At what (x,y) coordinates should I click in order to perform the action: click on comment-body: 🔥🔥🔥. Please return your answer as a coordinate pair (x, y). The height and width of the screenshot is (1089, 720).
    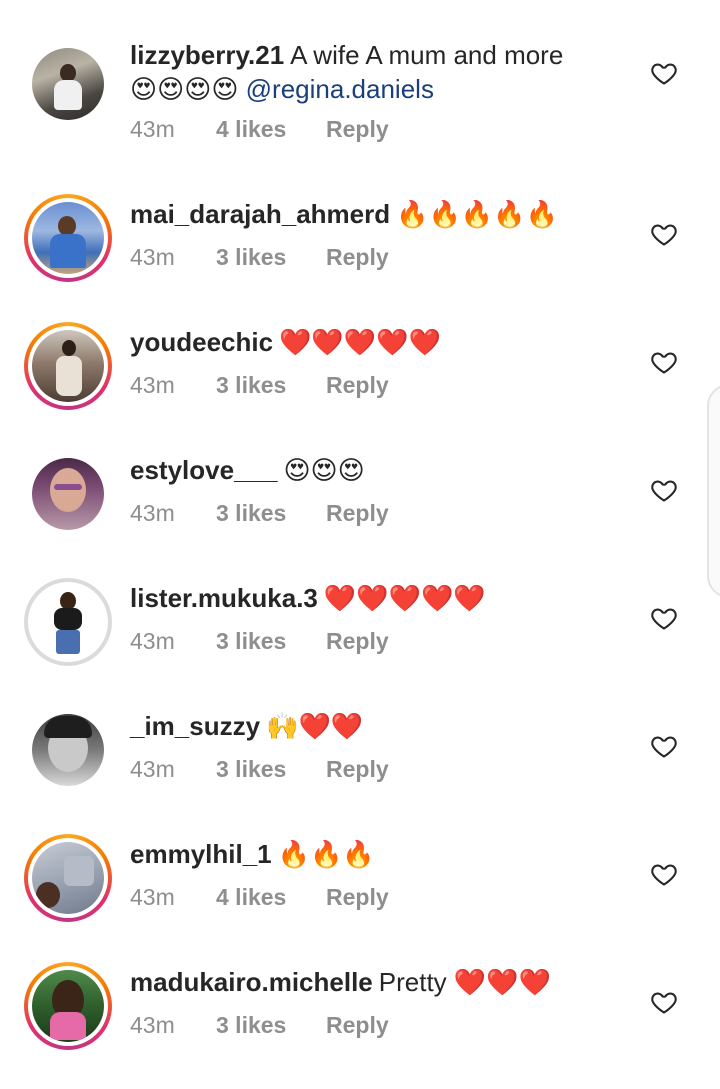
    Looking at the image, I should click on (326, 854).